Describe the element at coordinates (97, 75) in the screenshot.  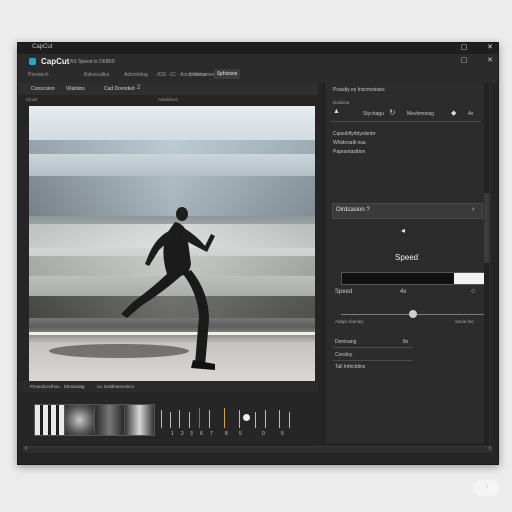
I see `menu-item: Balvocalliur` at that location.